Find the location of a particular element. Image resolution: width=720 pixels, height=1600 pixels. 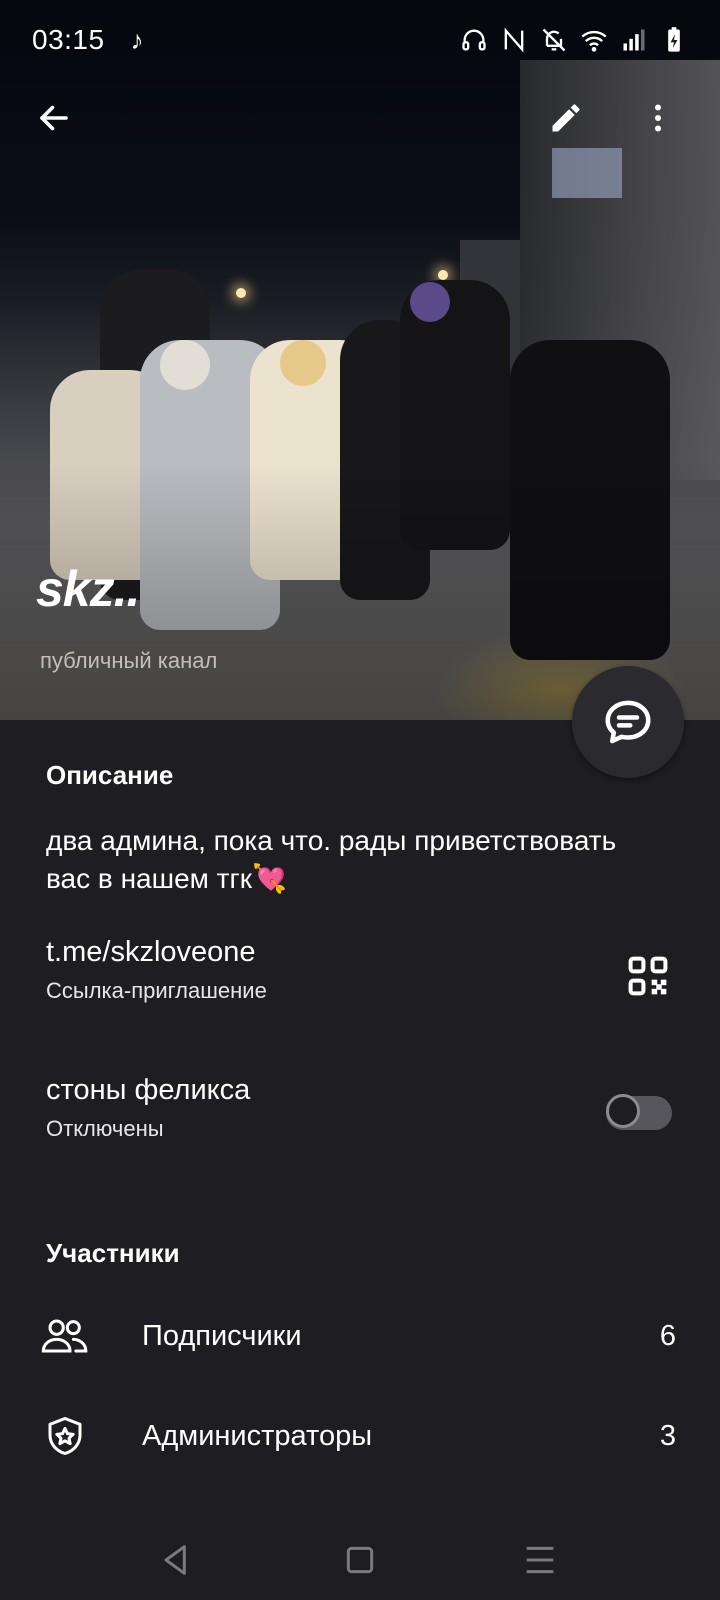

chat-bubble-icon is located at coordinates (628, 722).